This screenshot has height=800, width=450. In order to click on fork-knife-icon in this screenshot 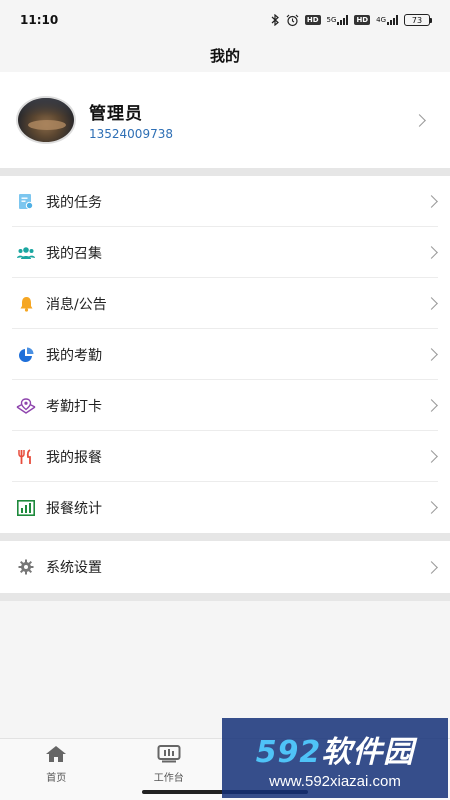, I will do `click(26, 457)`.